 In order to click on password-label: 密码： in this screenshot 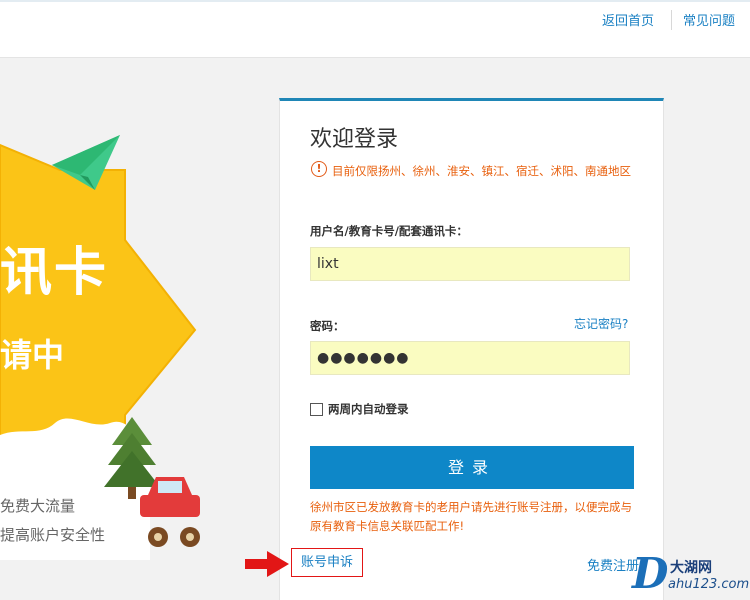, I will do `click(327, 326)`.